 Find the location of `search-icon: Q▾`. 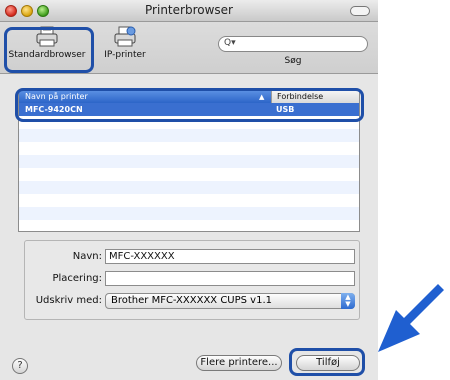

search-icon: Q▾ is located at coordinates (230, 43).